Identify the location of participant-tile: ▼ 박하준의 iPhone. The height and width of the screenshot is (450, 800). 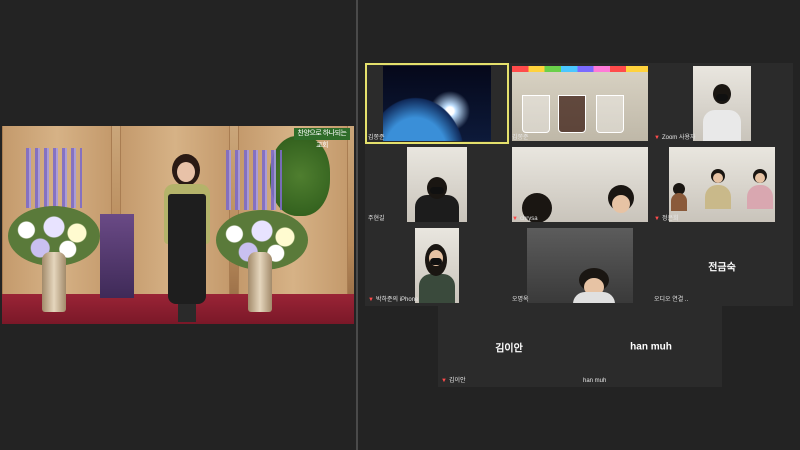
(437, 265).